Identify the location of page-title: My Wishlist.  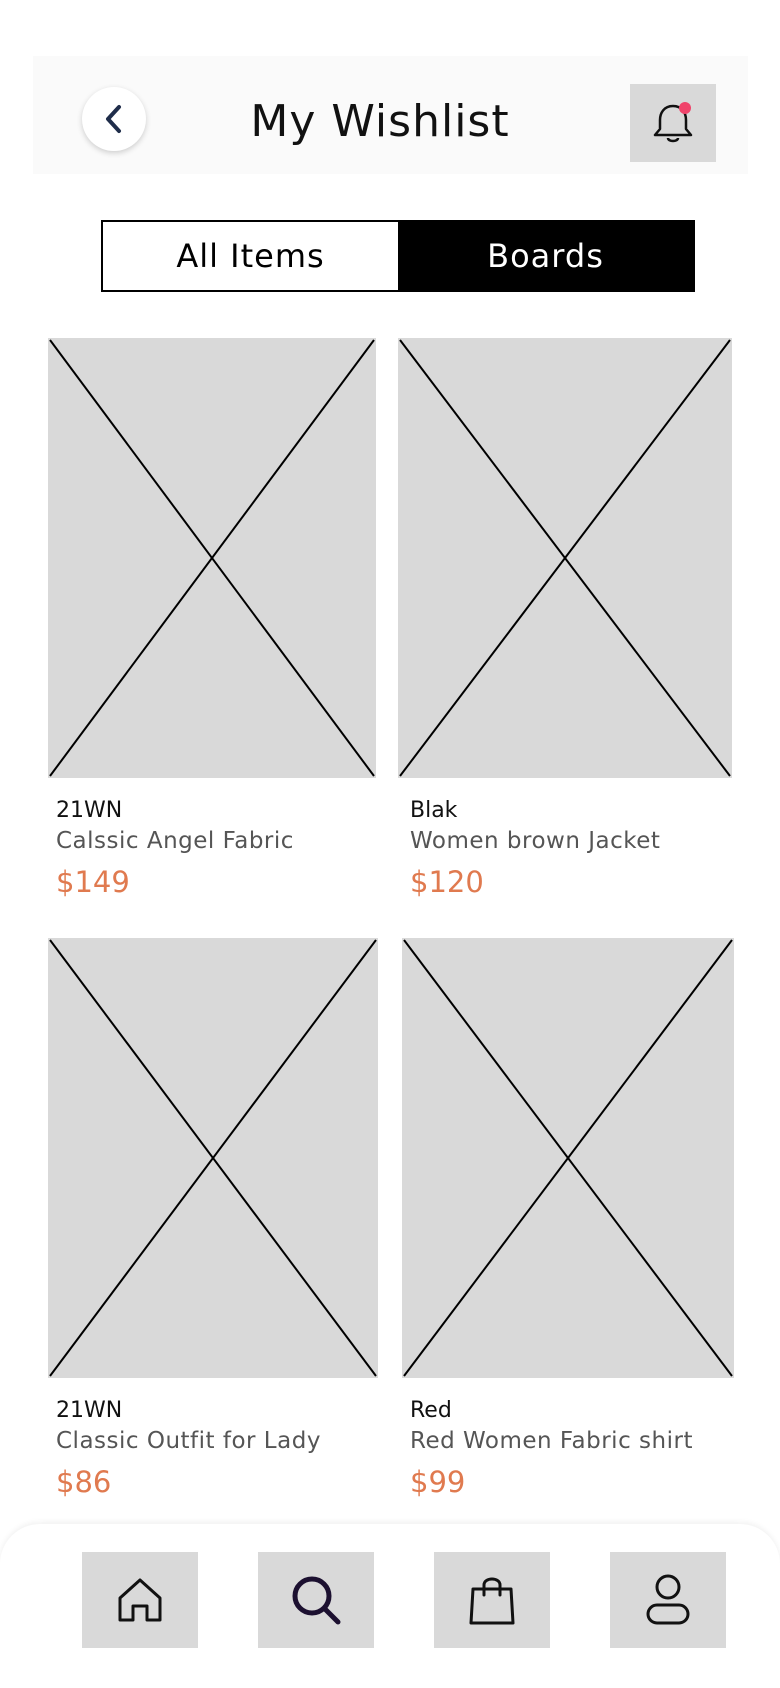
(380, 121).